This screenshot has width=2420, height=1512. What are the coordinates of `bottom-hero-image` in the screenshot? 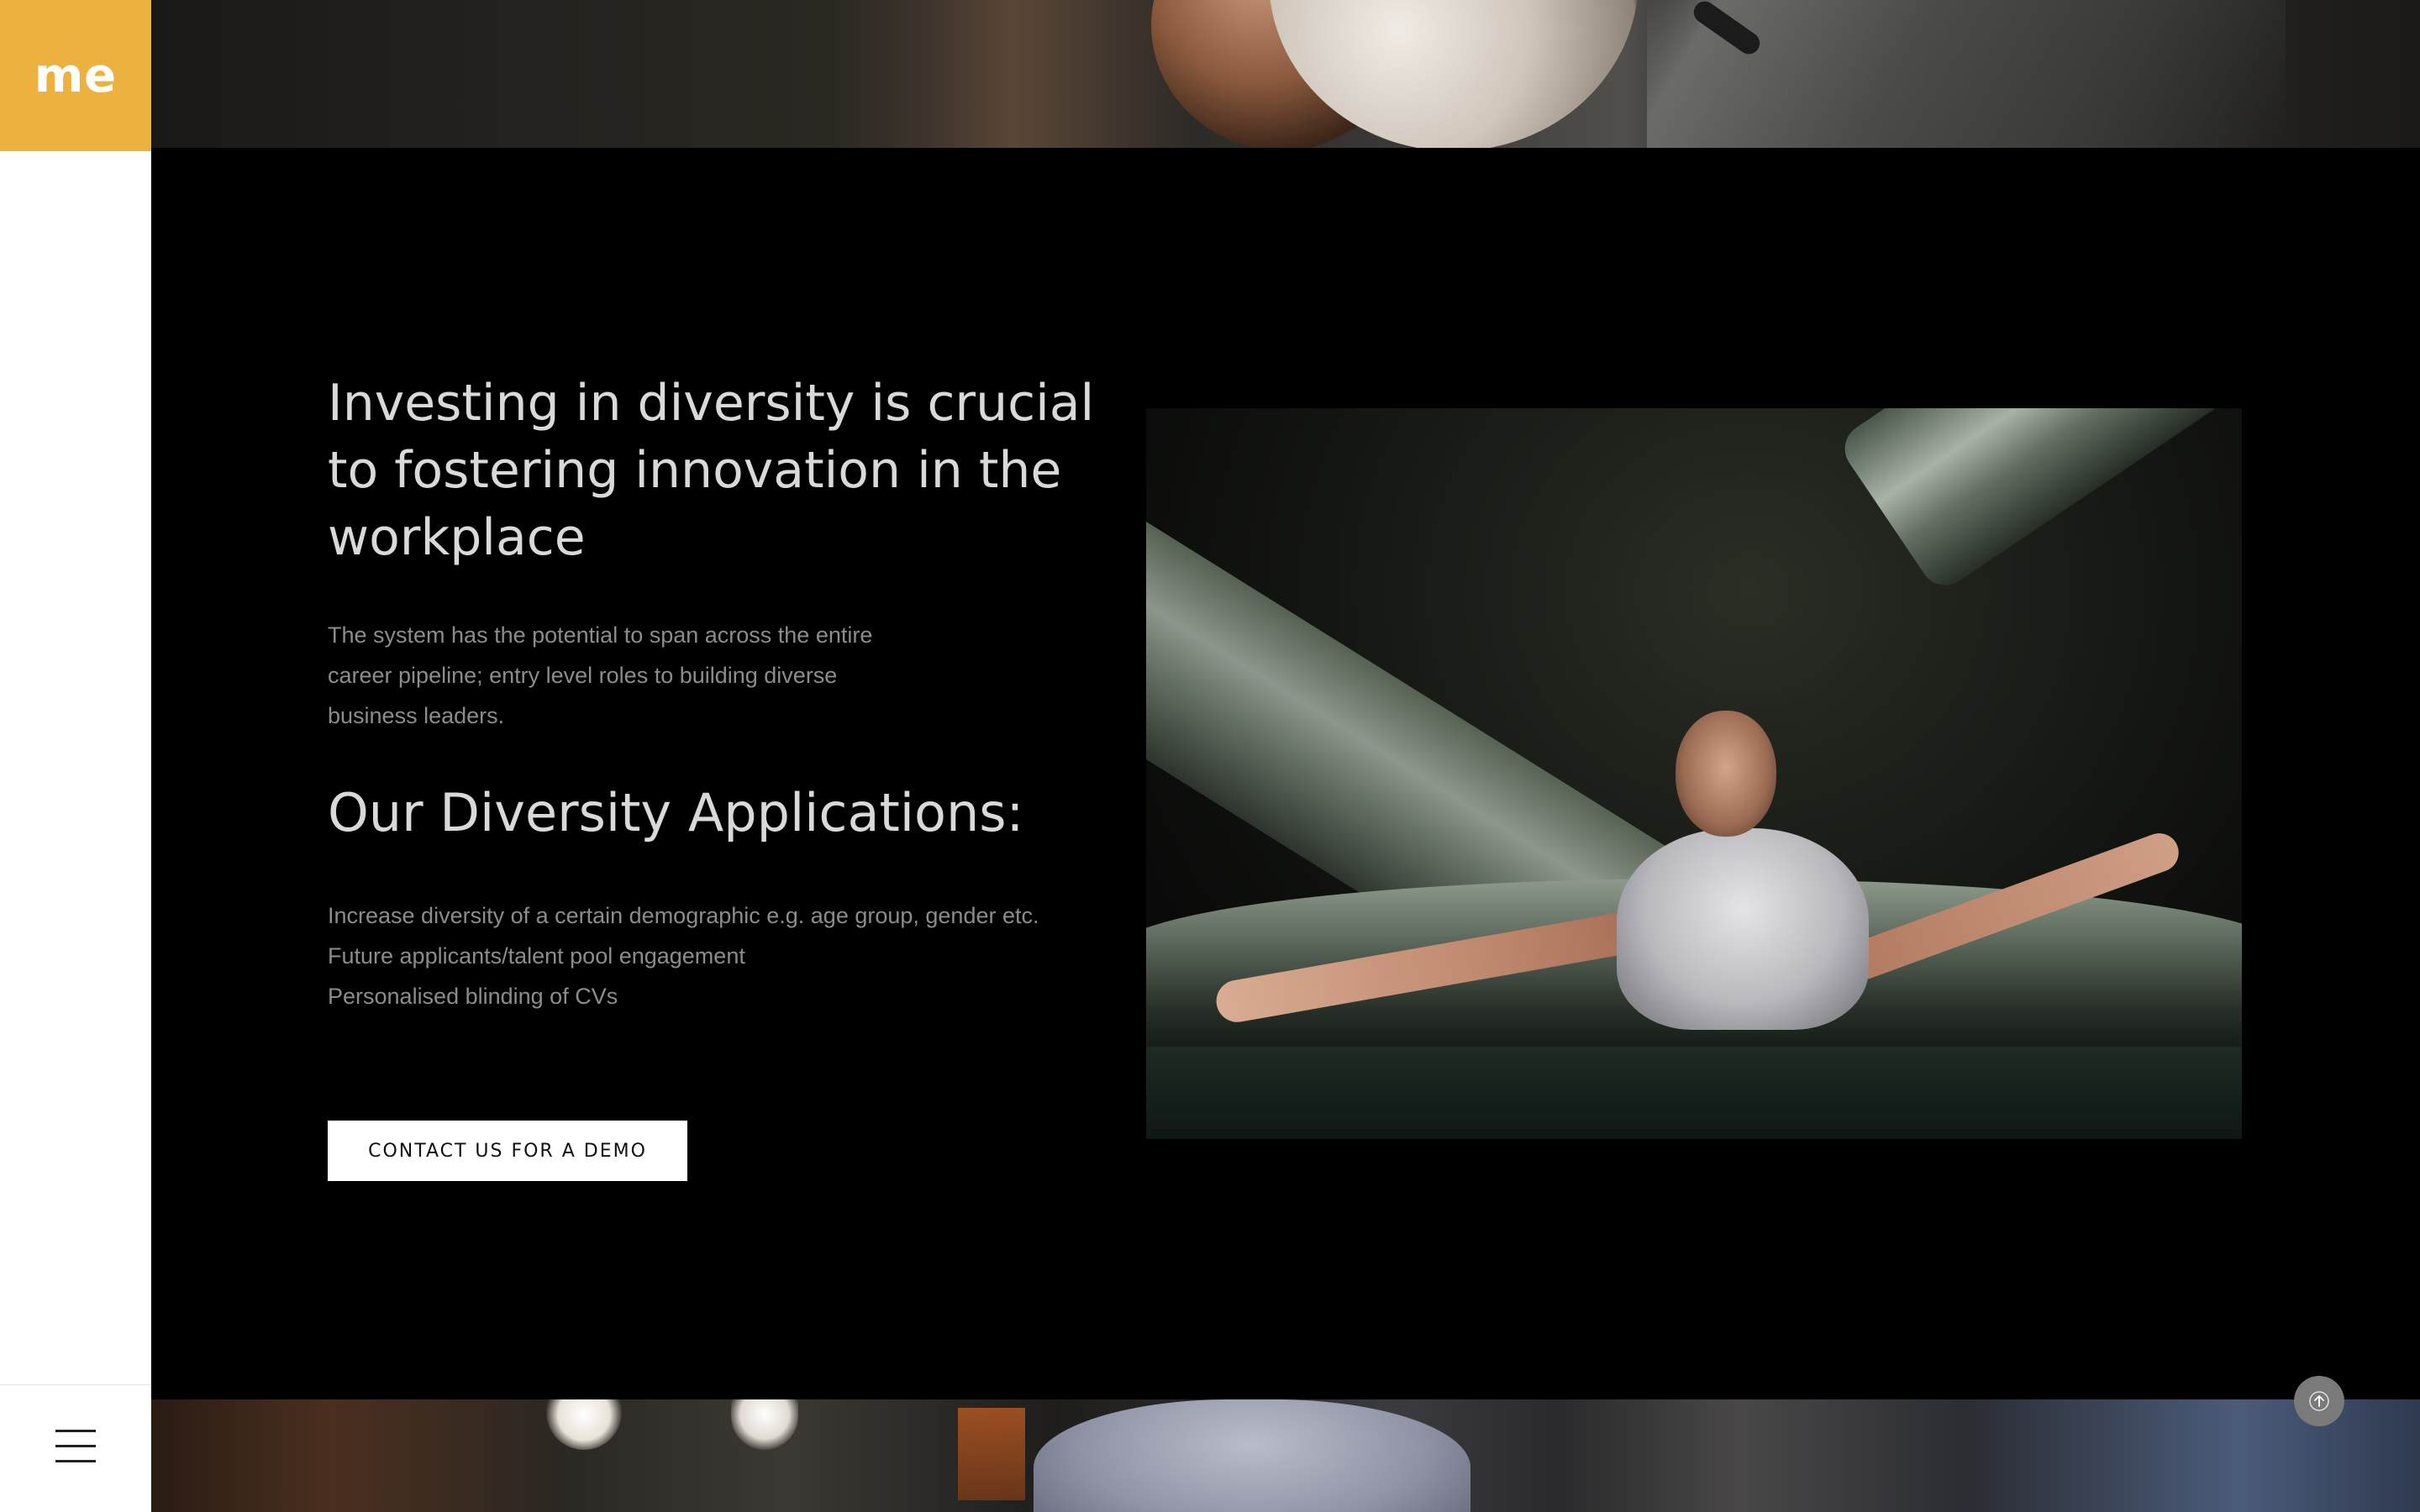 It's located at (1286, 1455).